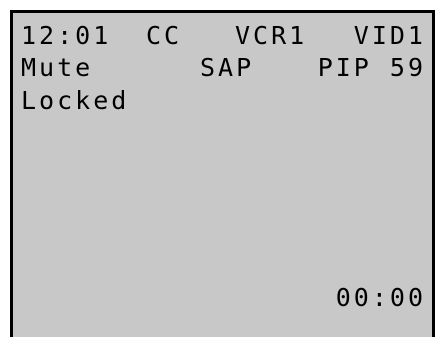 Image resolution: width=446 pixels, height=337 pixels. I want to click on lock-status: Locked, so click(75, 100).